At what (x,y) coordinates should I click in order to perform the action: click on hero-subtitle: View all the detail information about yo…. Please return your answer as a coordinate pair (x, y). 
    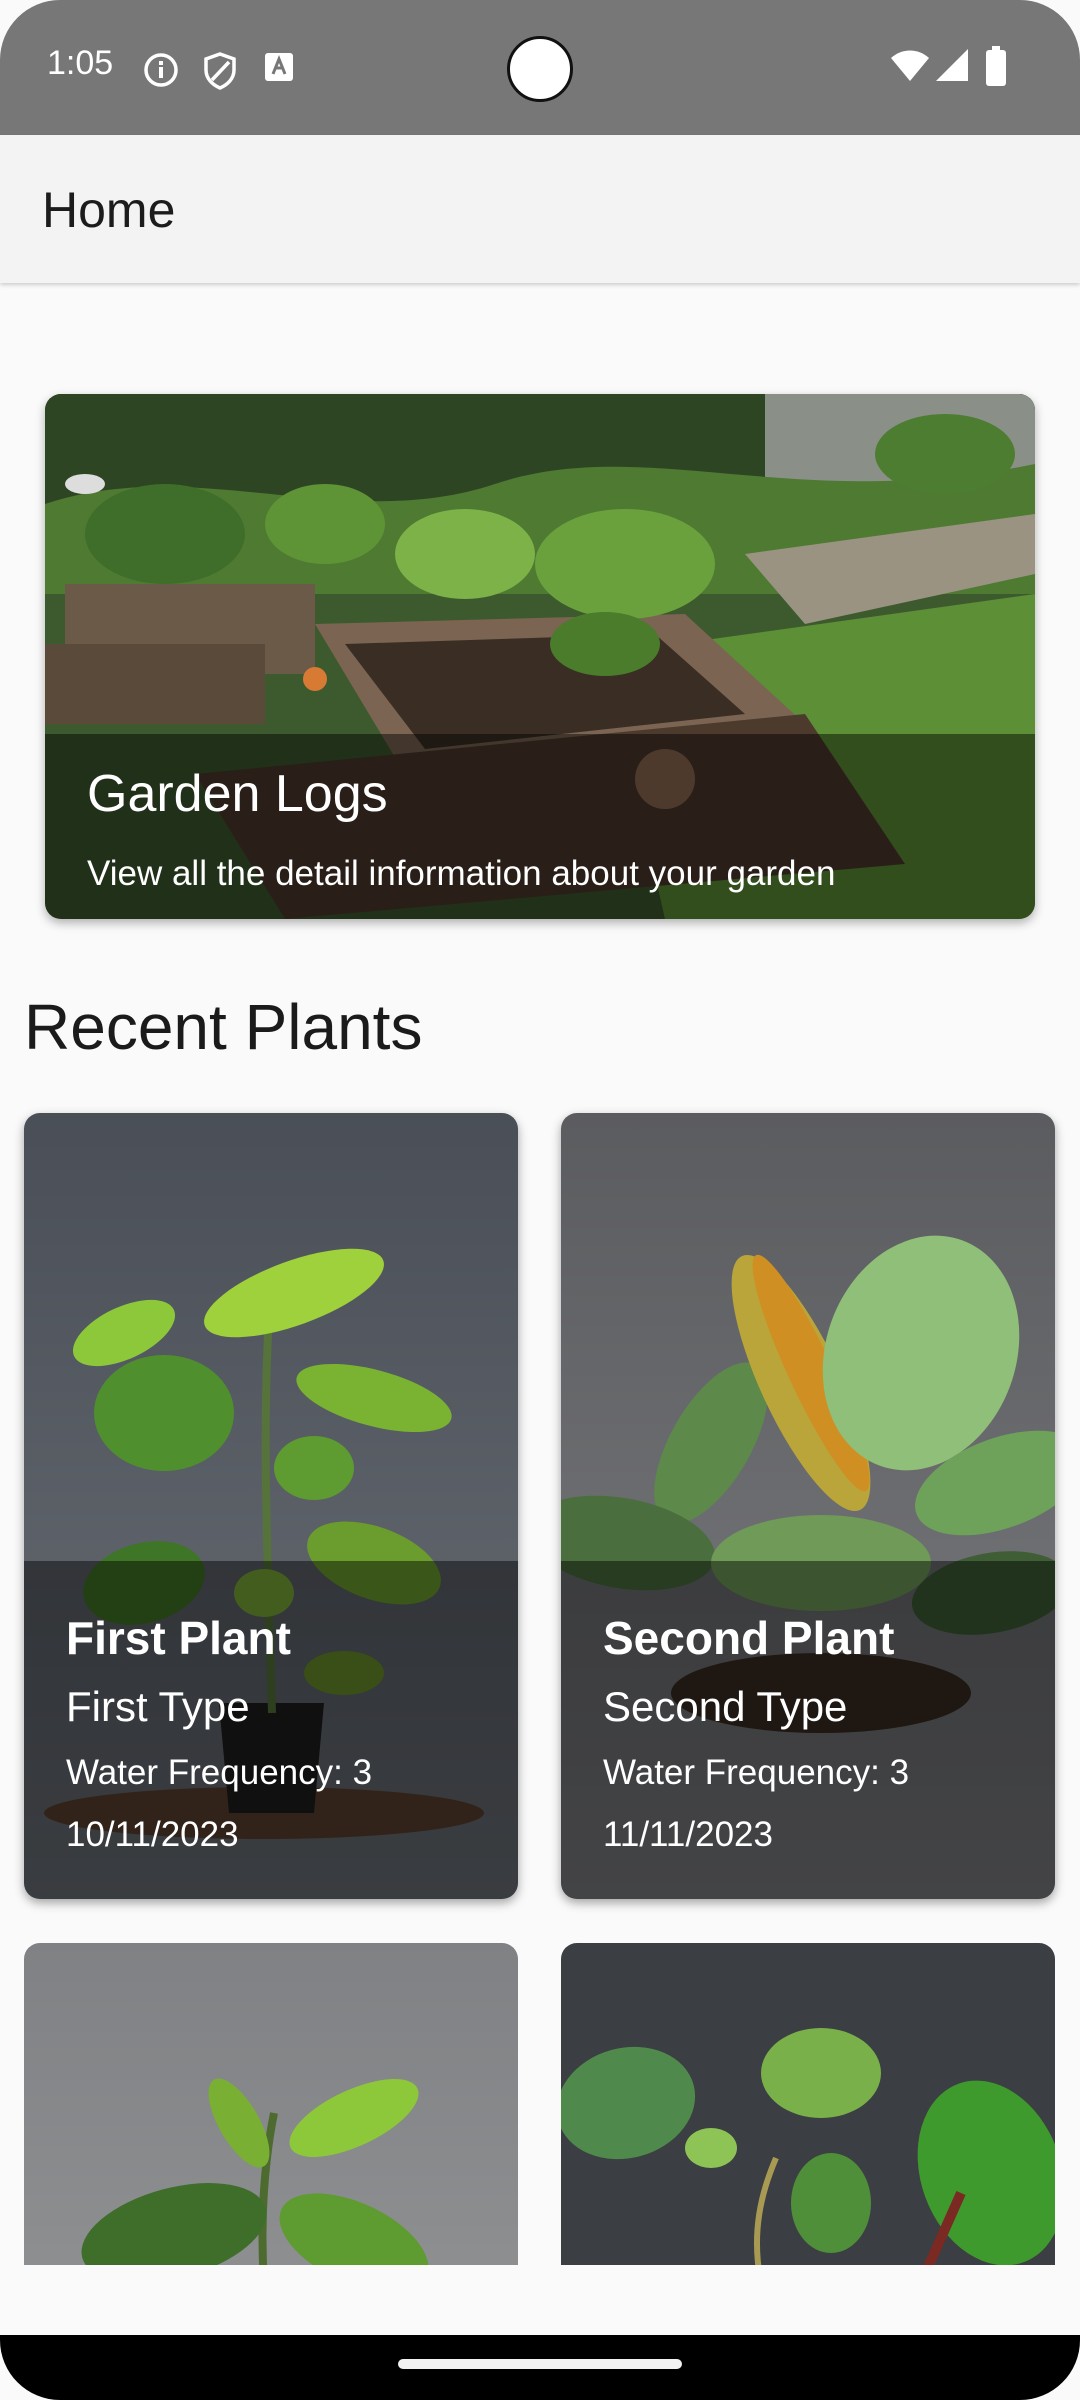
    Looking at the image, I should click on (461, 873).